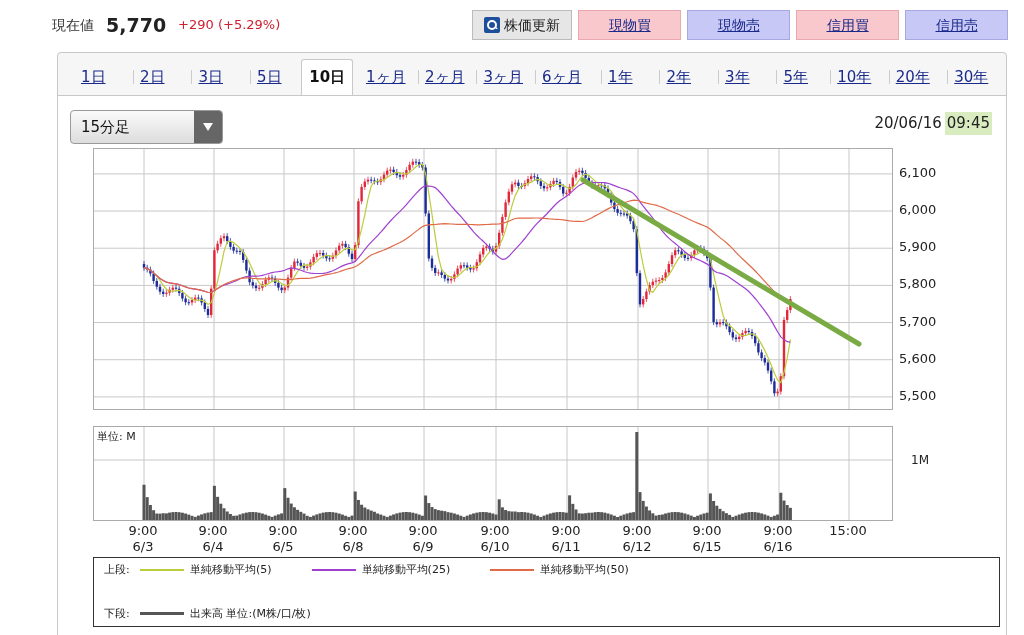 The image size is (1024, 635). What do you see at coordinates (918, 247) in the screenshot?
I see `y-axis-label: 5,900` at bounding box center [918, 247].